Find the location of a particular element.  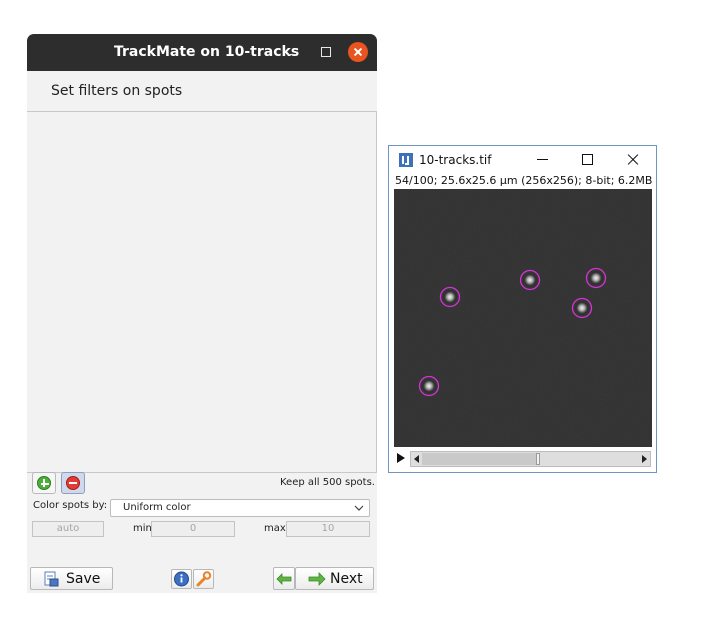

trackmate-titlebar: TrackMate on 10-tracks is located at coordinates (202, 52).